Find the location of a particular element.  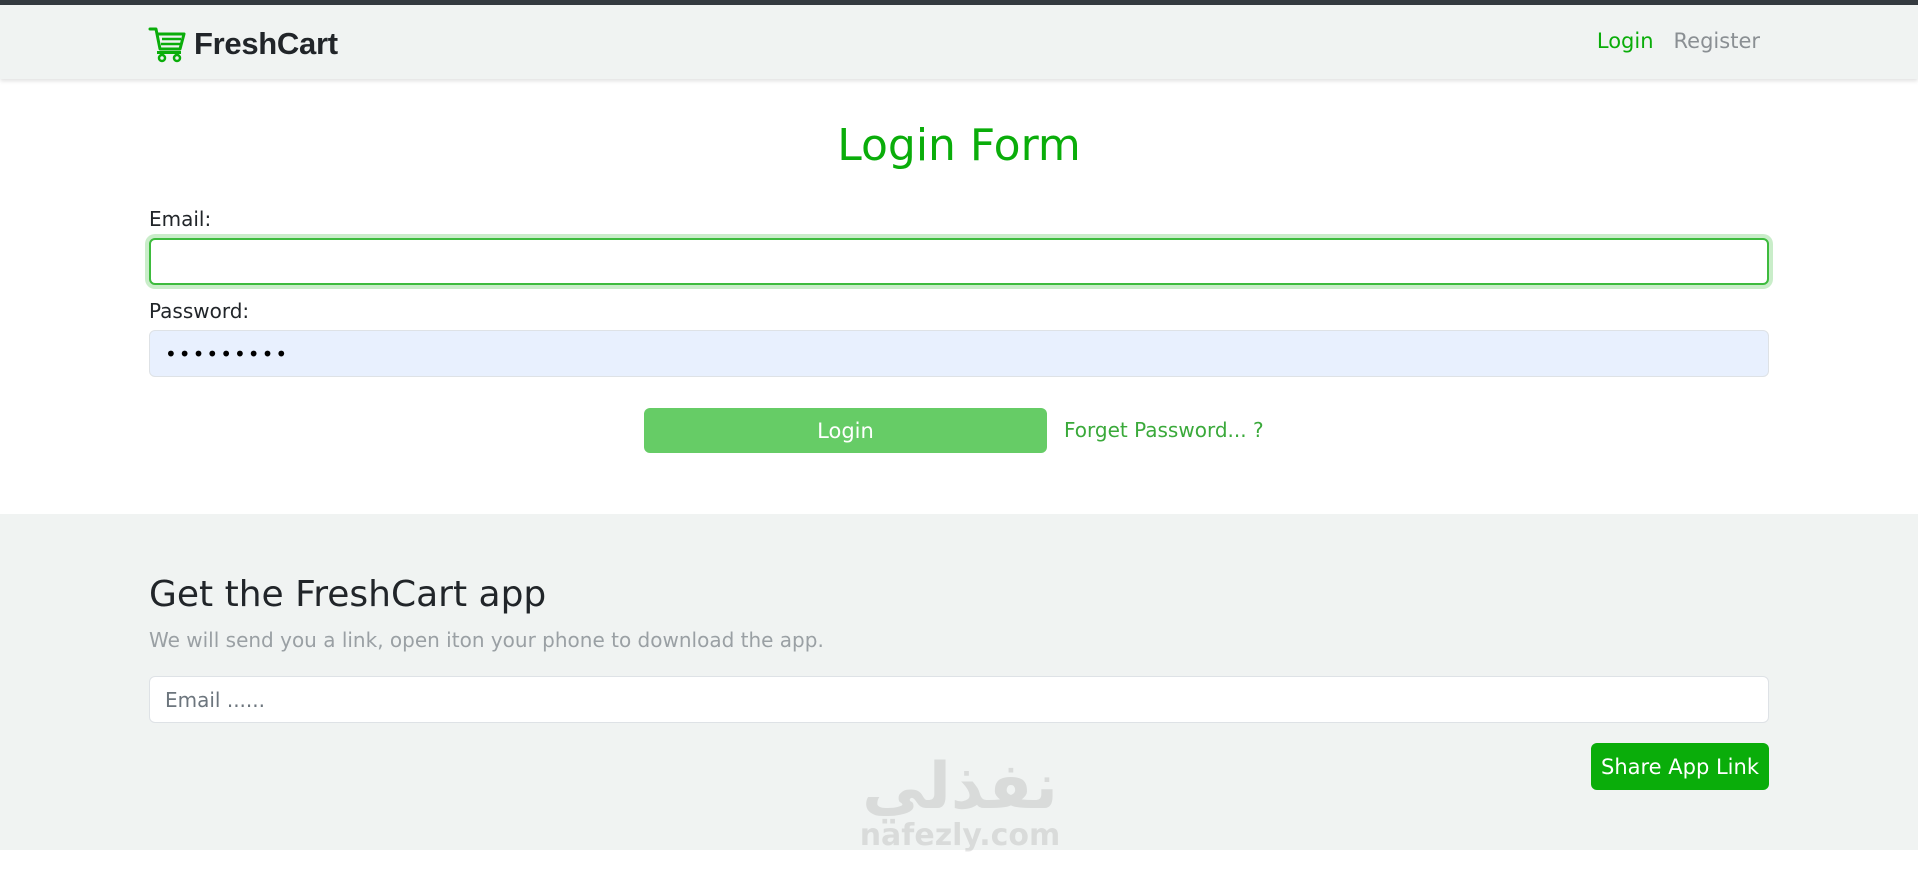

brand-name: FreshCart is located at coordinates (266, 43).